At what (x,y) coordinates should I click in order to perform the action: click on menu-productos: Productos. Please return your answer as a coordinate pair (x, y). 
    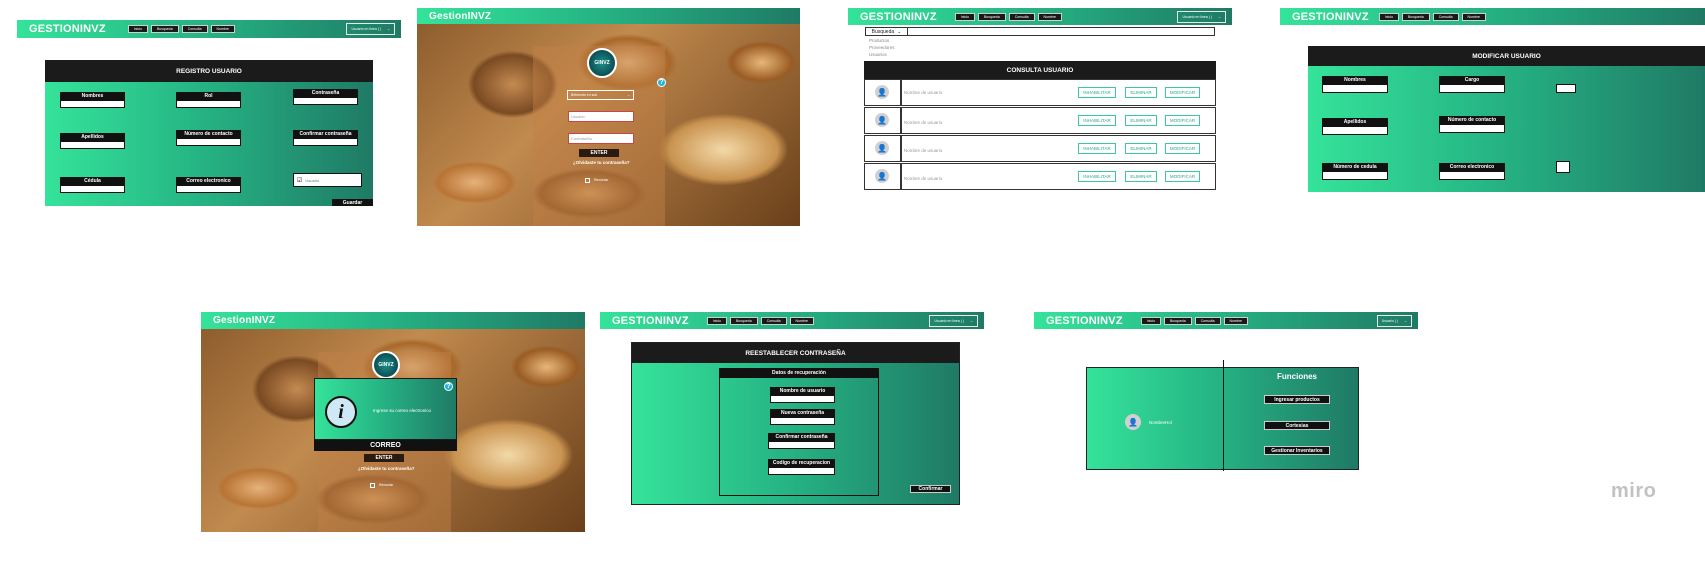
    Looking at the image, I should click on (879, 40).